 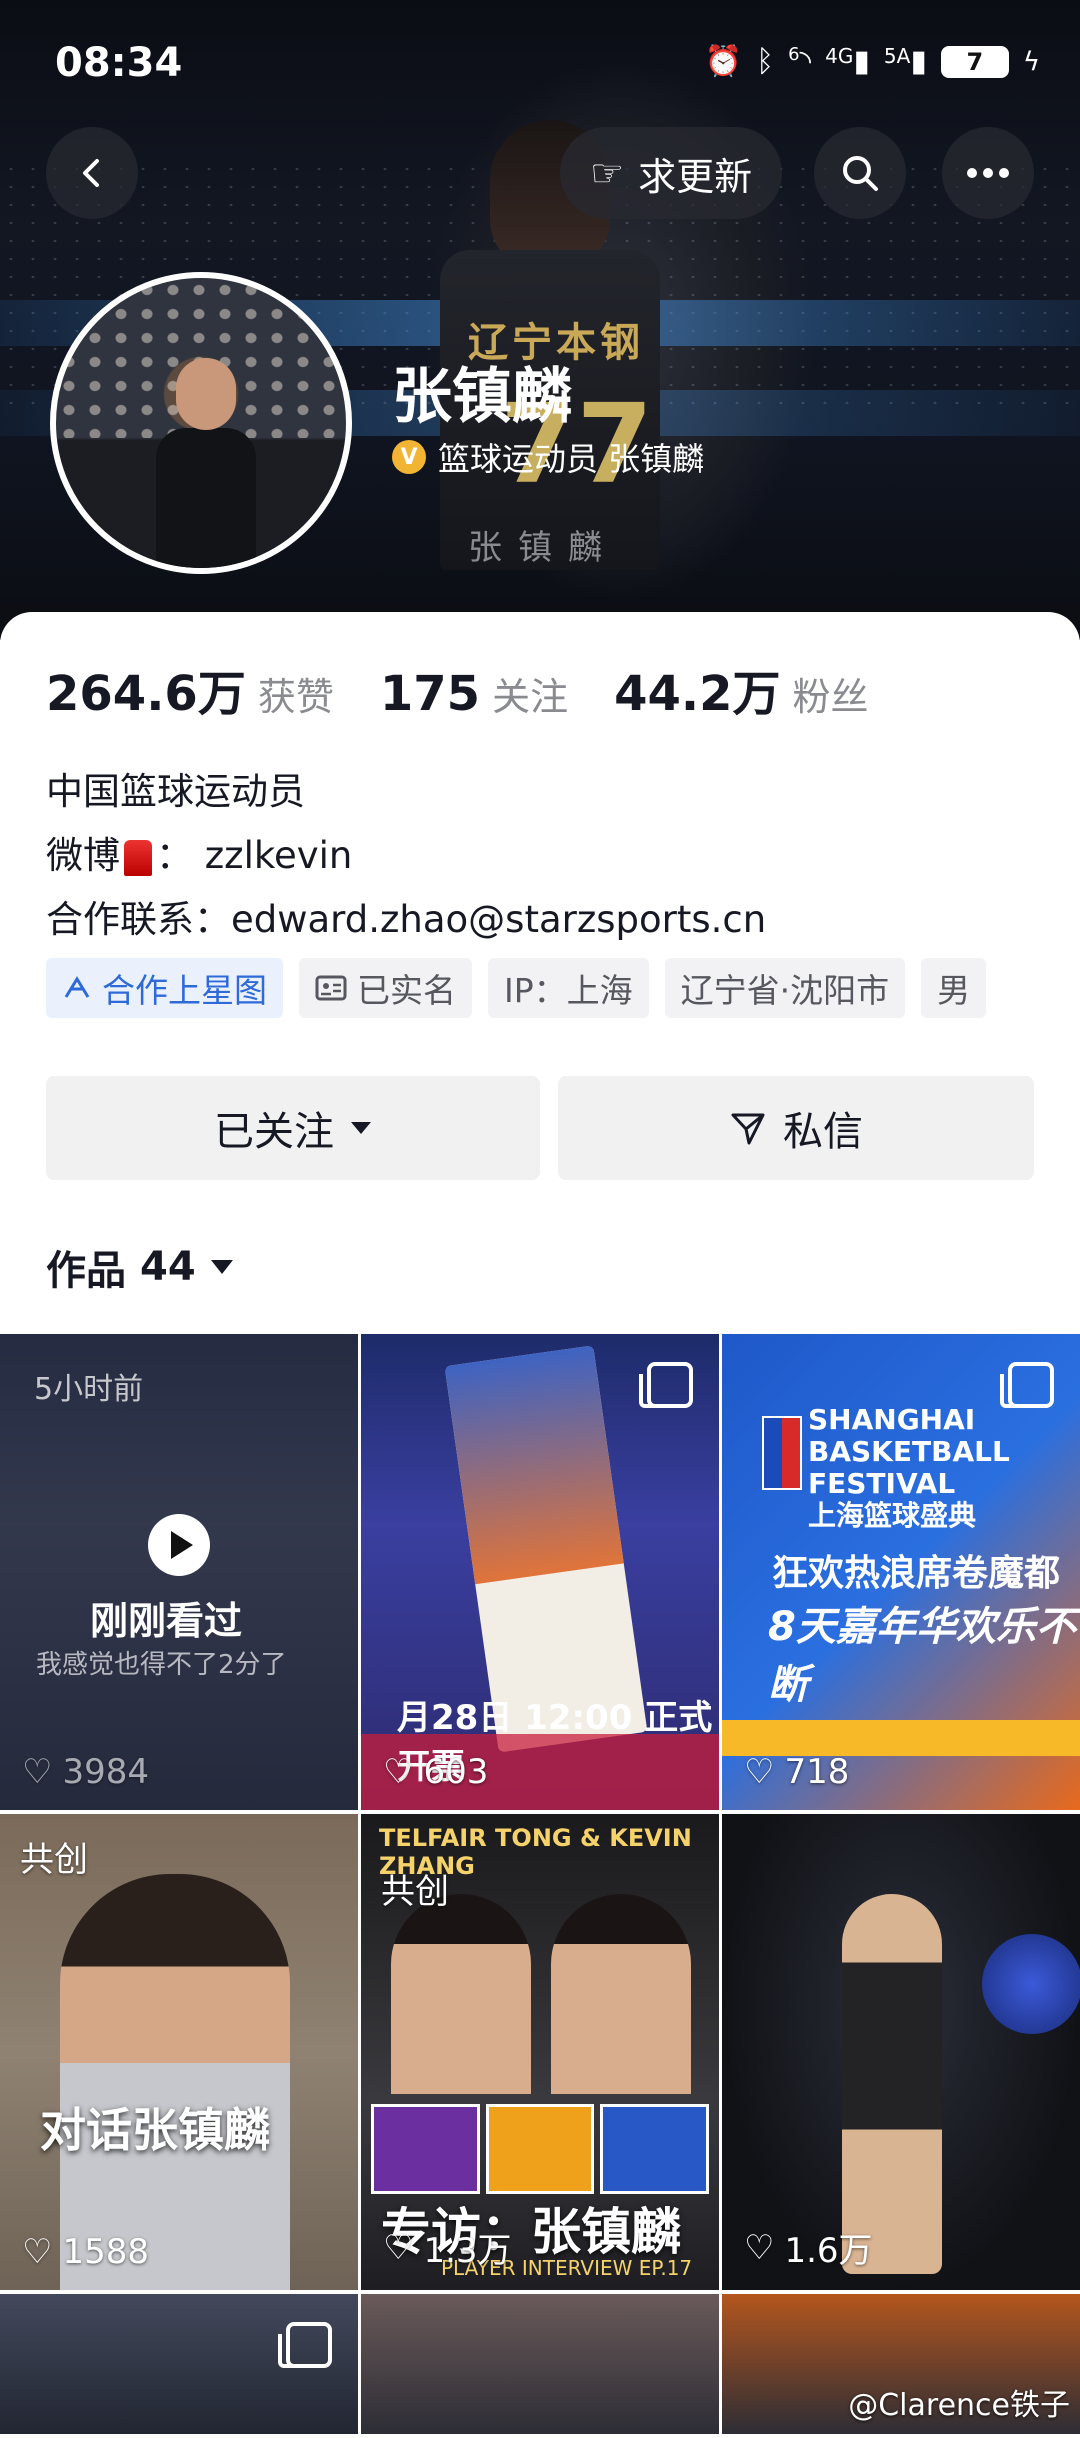 What do you see at coordinates (86, 1772) in the screenshot?
I see `like-count: ♡ 3984` at bounding box center [86, 1772].